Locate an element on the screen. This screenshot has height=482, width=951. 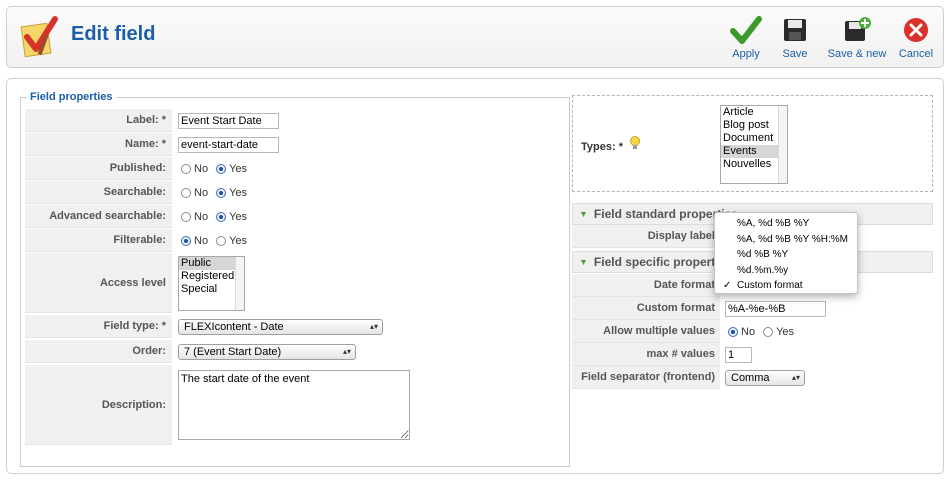
advanced-searchable-row: Advanced searchable: No Yes is located at coordinates (295, 216).